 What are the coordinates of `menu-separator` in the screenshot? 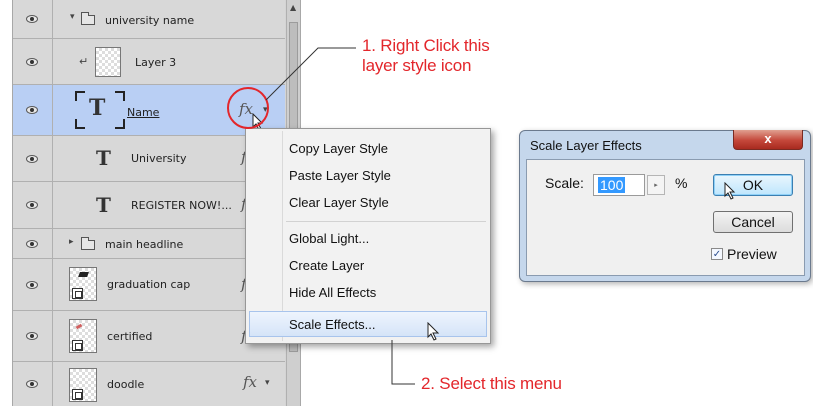 It's located at (386, 221).